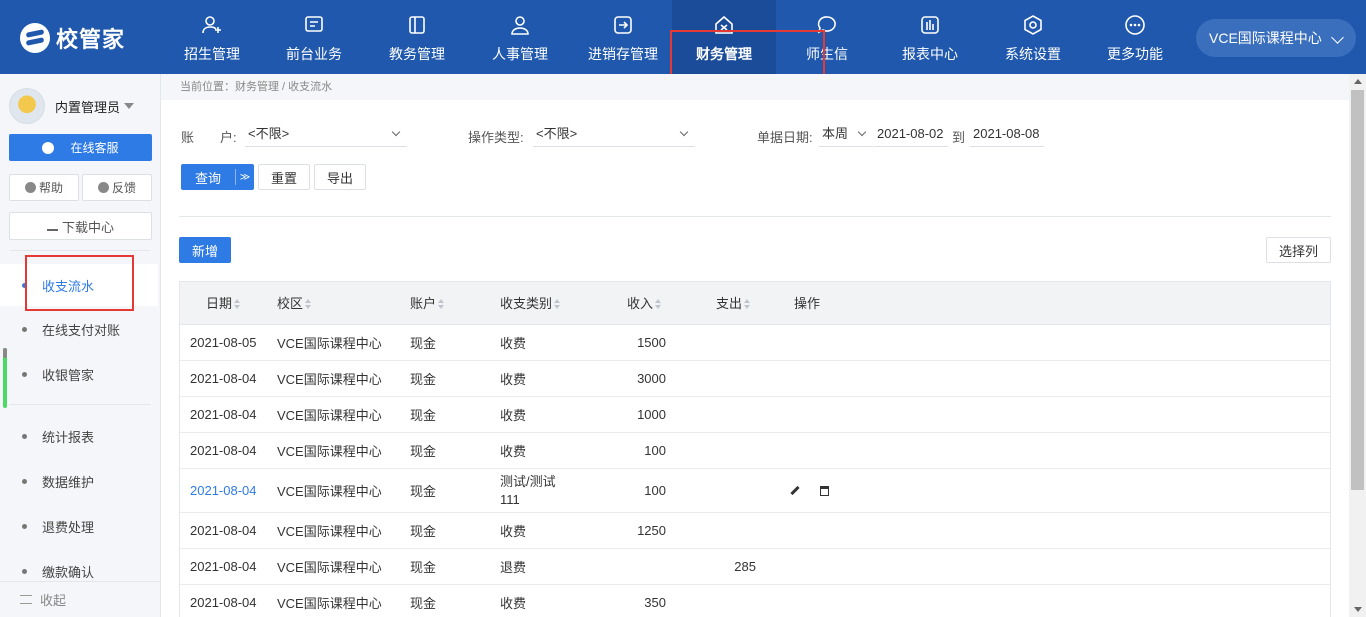  I want to click on user-plus-icon, so click(211, 25).